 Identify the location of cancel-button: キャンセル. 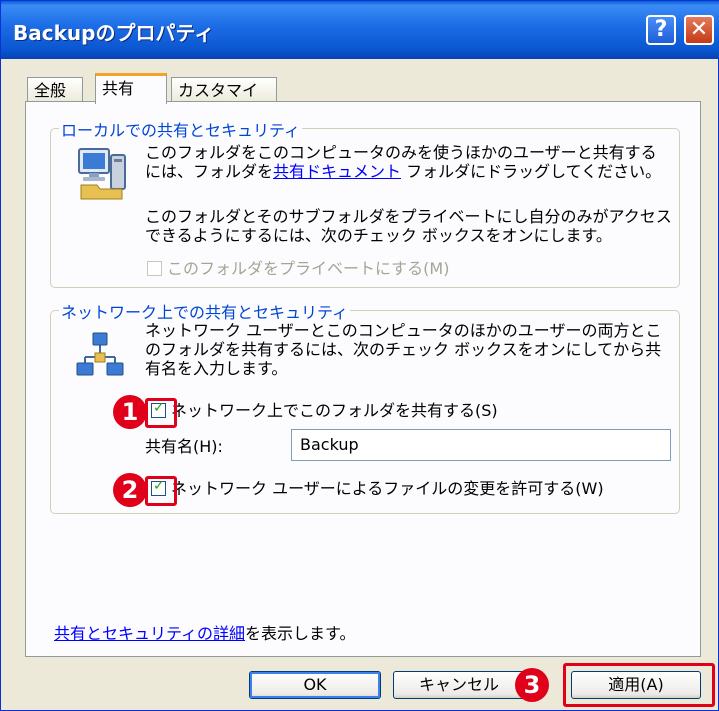
(459, 685).